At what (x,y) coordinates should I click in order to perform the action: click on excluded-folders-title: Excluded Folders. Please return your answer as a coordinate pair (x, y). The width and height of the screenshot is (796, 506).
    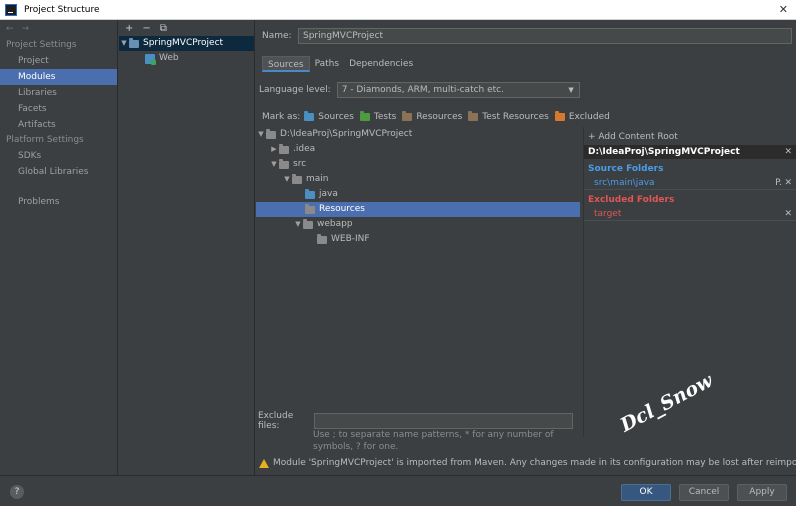
    Looking at the image, I should click on (631, 200).